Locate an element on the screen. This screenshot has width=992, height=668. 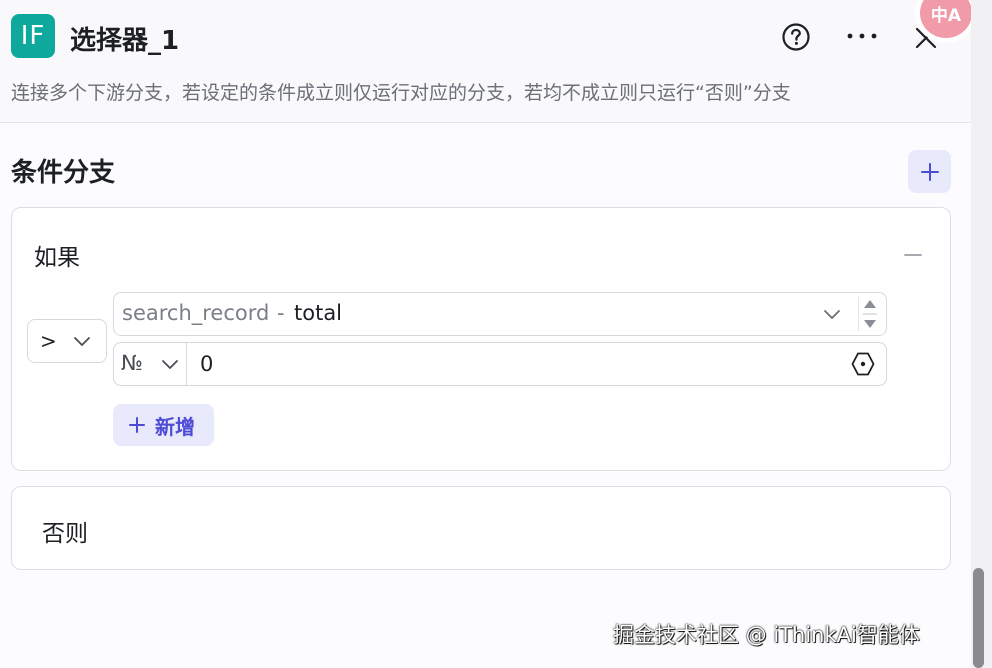
branch-else-card: 否则 is located at coordinates (481, 528).